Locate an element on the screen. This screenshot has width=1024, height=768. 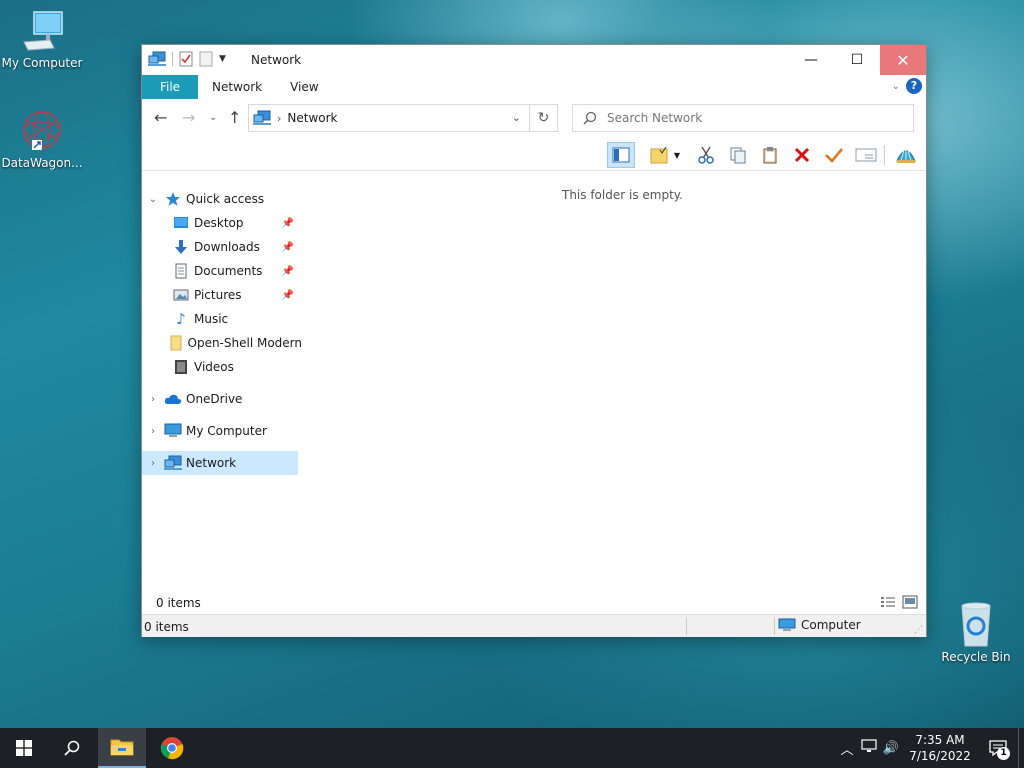
show-hidden-icons-chevron-icon: ︿ is located at coordinates (847, 748).